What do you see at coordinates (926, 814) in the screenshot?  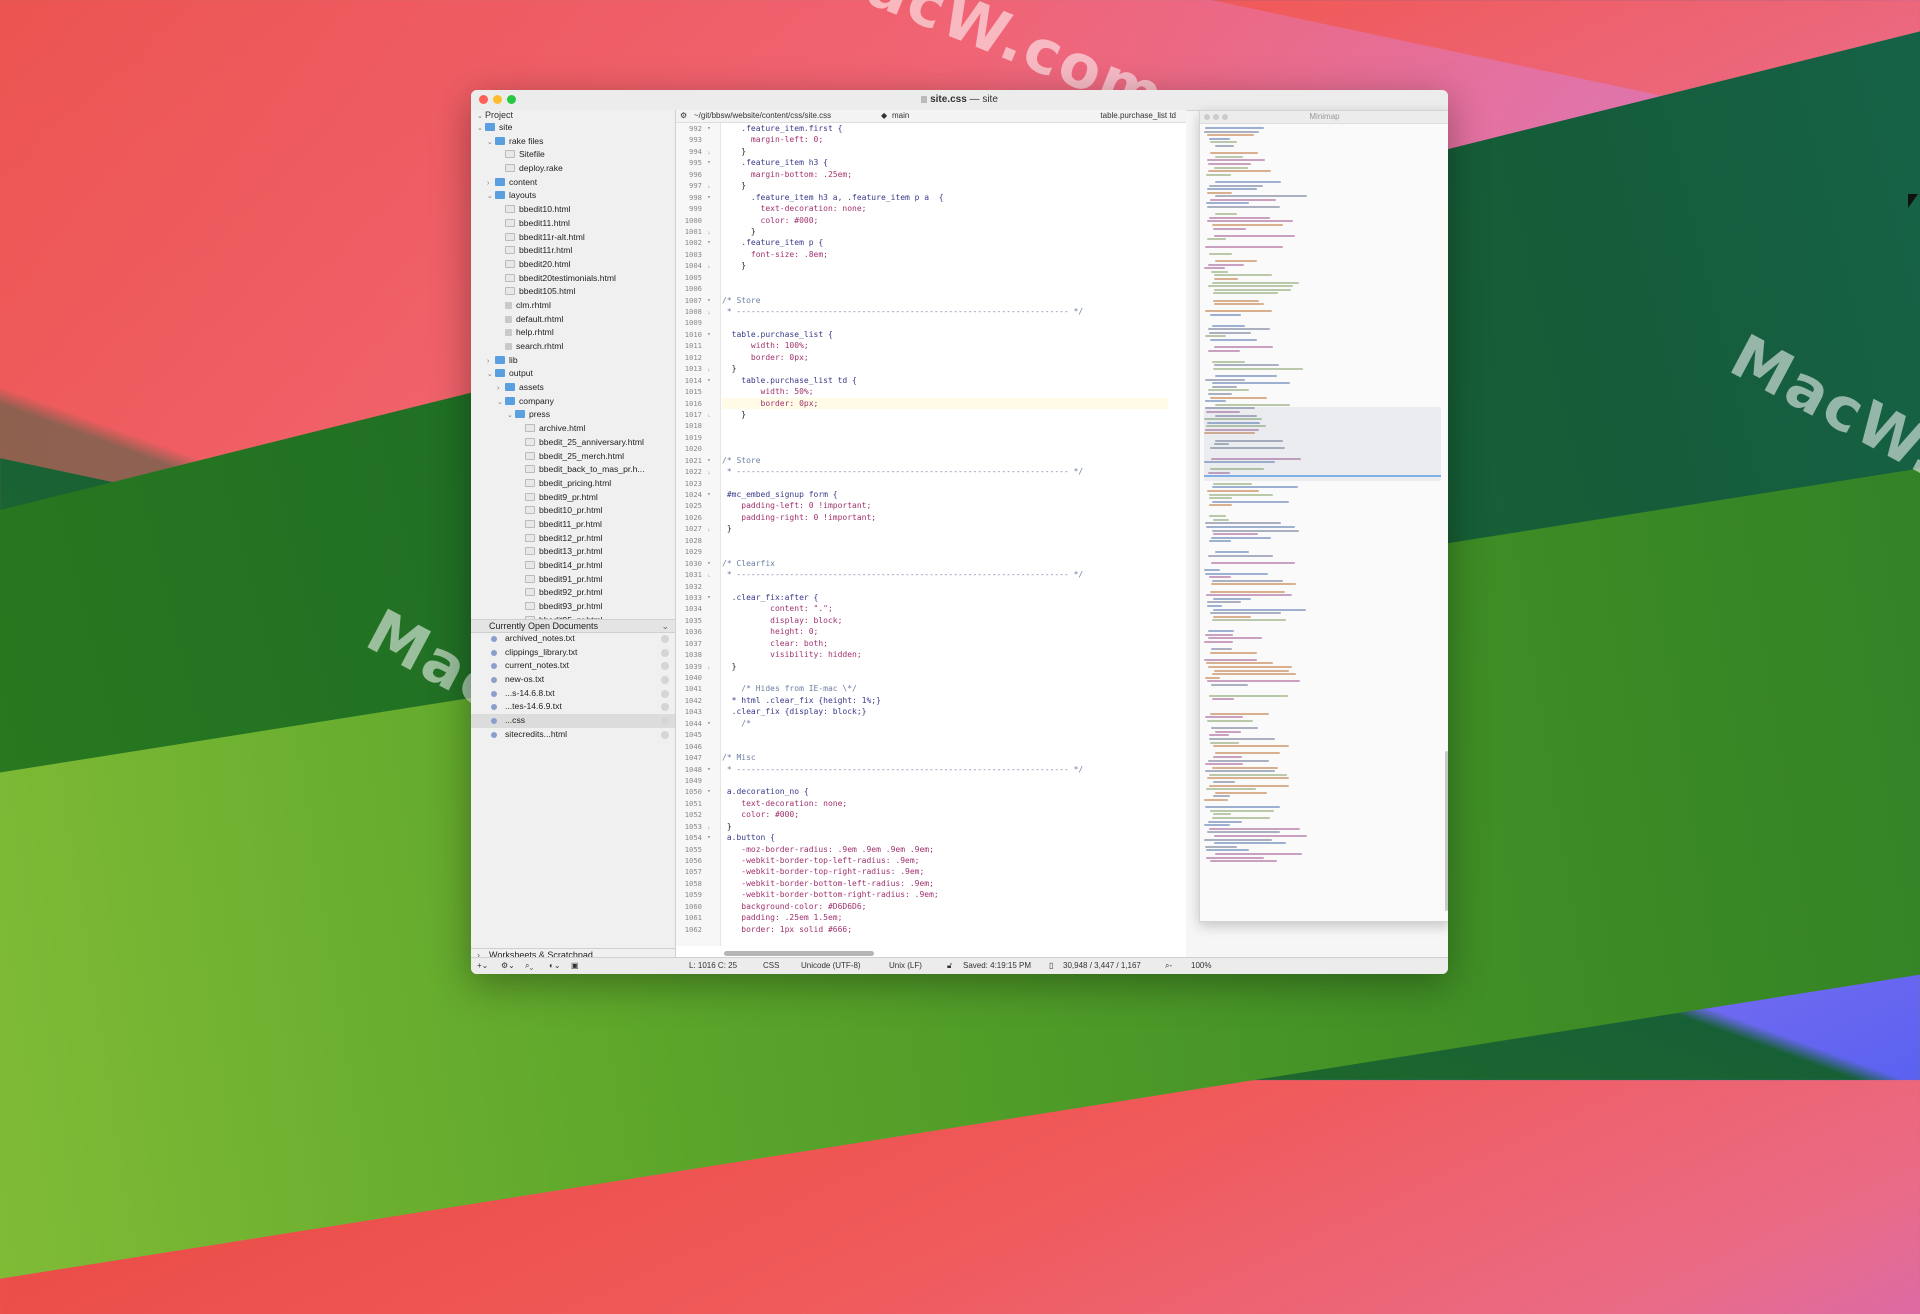 I see `code-line: 1052 color: #000;` at bounding box center [926, 814].